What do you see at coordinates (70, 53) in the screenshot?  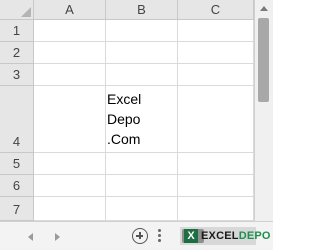 I see `cell-a2` at bounding box center [70, 53].